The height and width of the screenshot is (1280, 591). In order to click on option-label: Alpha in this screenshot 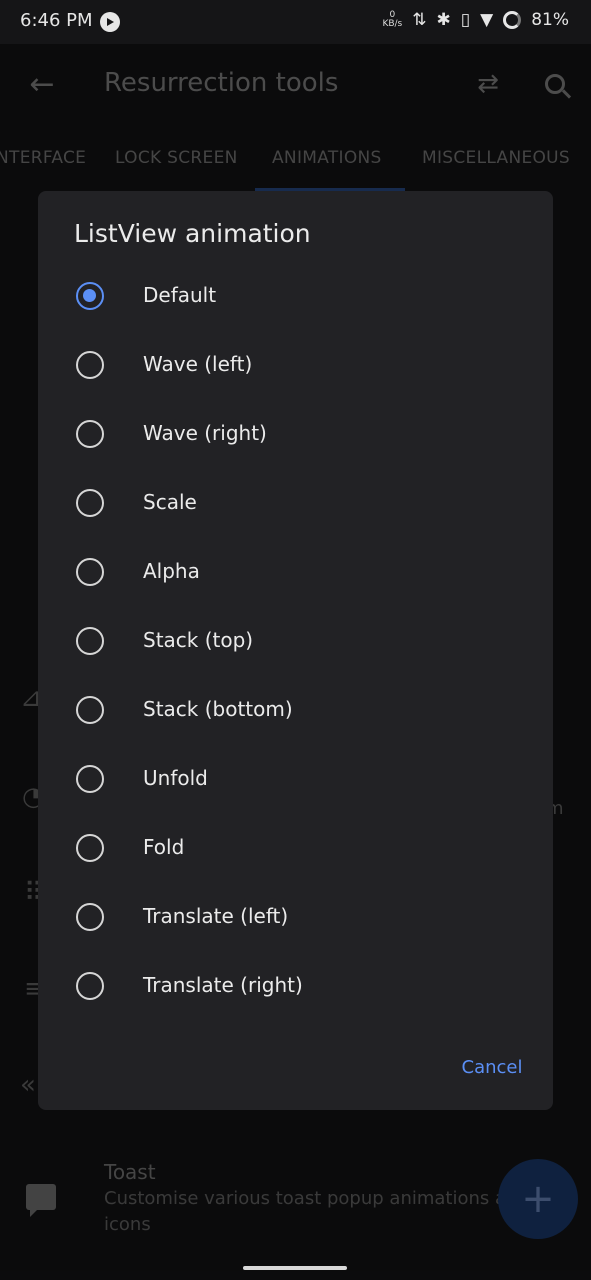, I will do `click(171, 571)`.